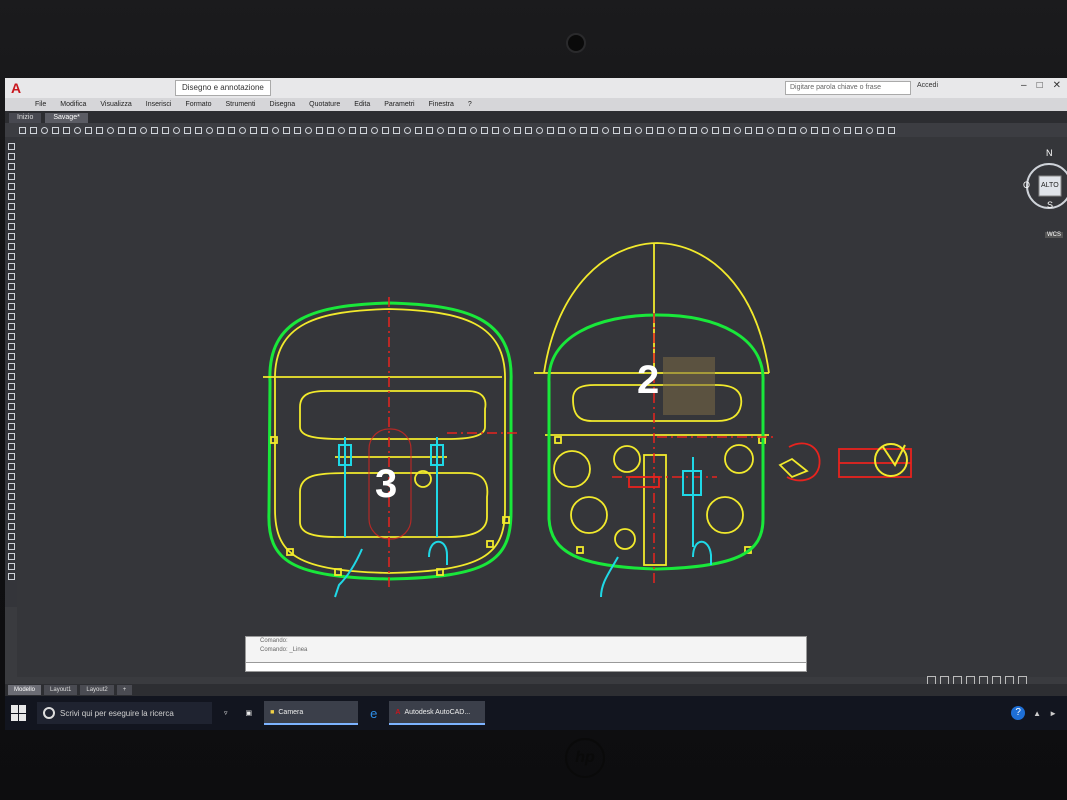  Describe the element at coordinates (25, 690) in the screenshot. I see `tab-modello: Modello` at that location.